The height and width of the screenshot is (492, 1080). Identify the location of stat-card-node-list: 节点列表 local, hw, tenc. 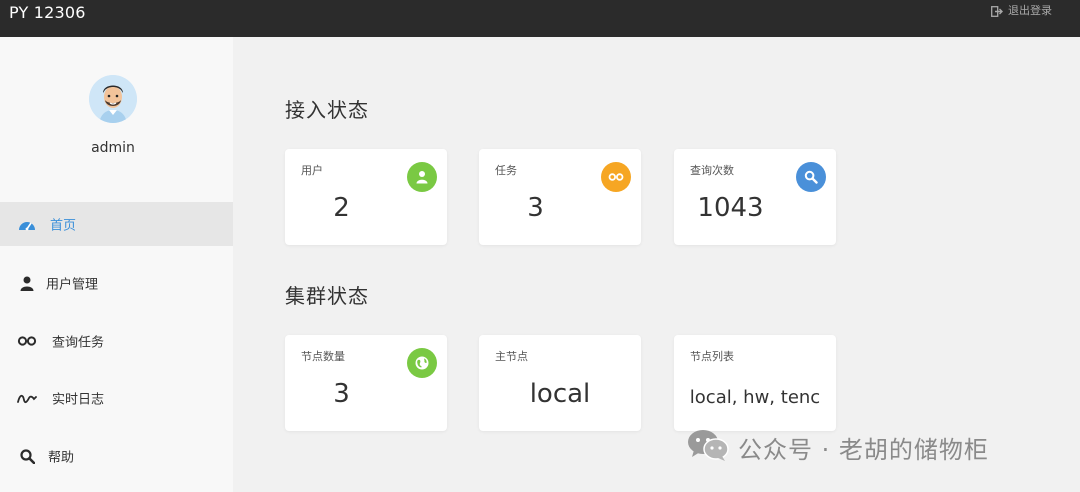
(755, 383).